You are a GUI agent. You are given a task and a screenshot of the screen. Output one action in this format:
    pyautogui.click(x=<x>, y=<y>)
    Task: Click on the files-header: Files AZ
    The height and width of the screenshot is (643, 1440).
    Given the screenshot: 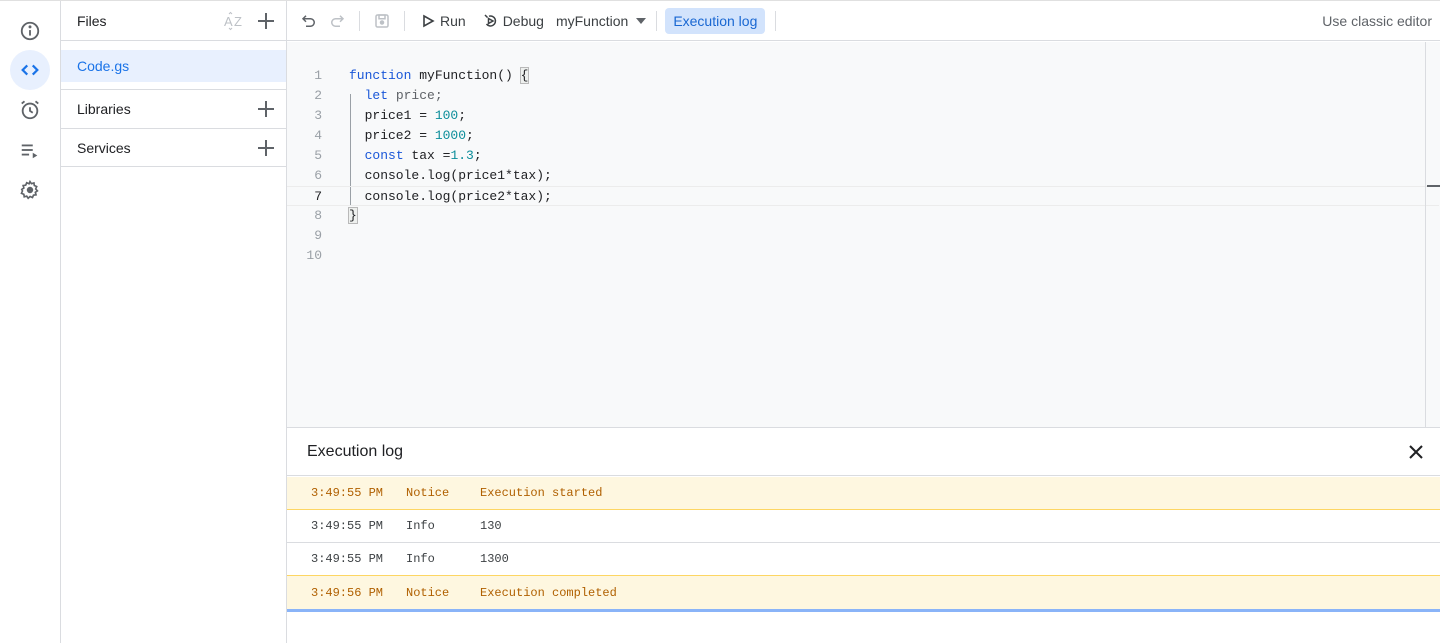 What is the action you would take?
    pyautogui.click(x=173, y=21)
    